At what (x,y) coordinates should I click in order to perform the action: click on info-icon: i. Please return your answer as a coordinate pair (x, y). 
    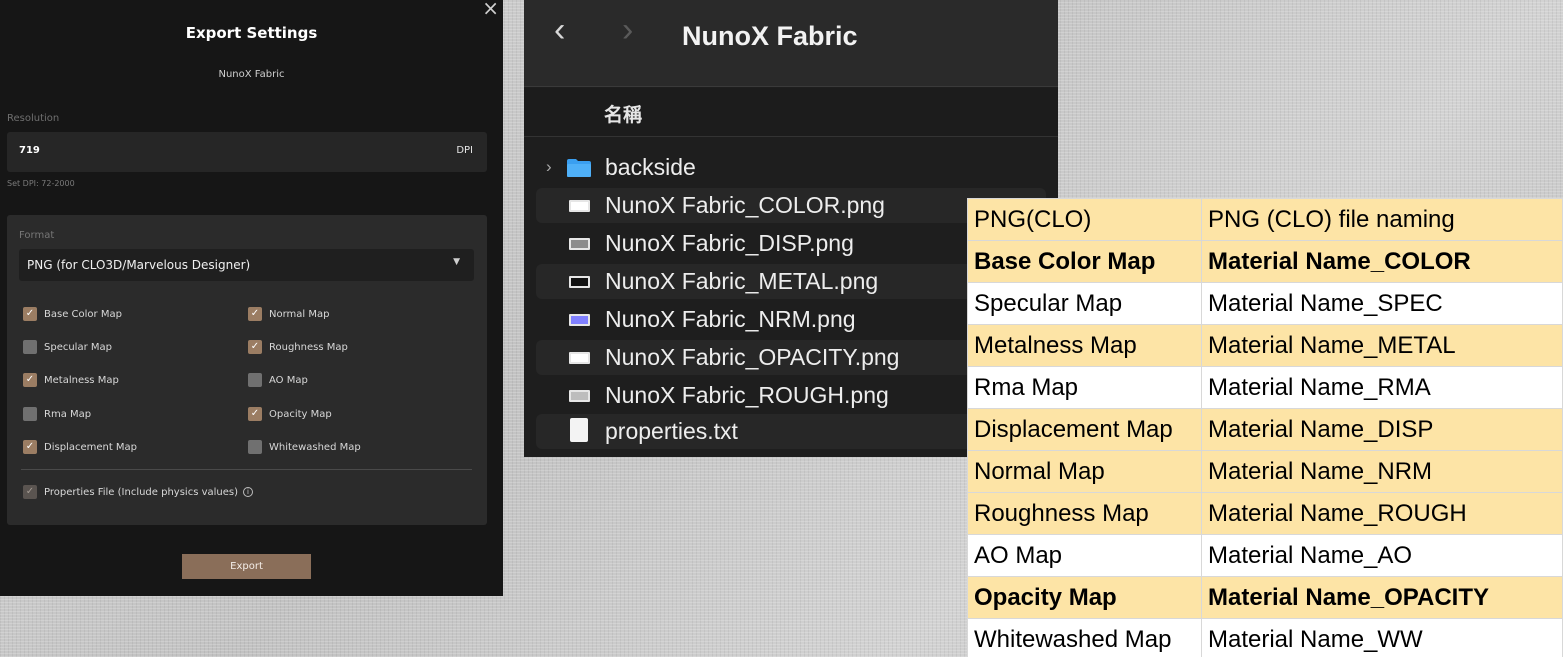
    Looking at the image, I should click on (248, 492).